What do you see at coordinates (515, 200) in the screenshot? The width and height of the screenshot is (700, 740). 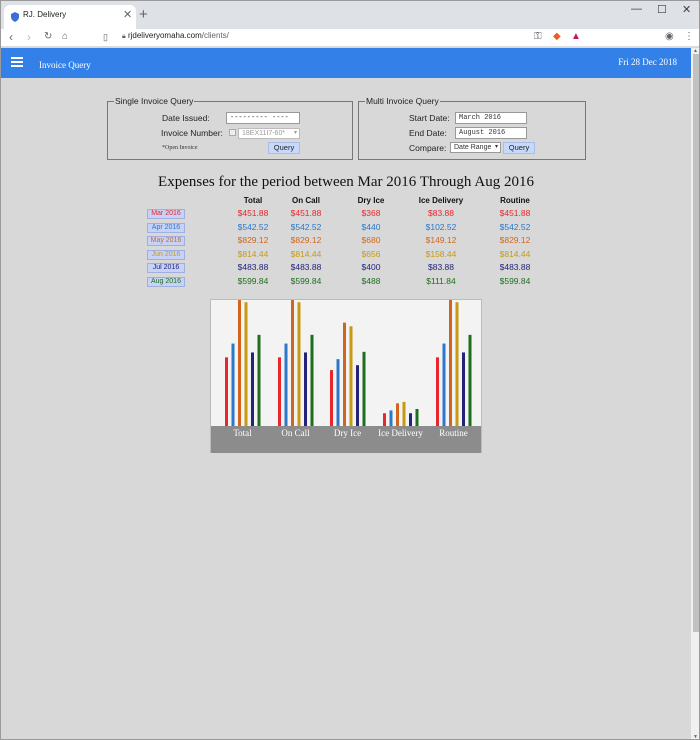 I see `column-header: Routine` at bounding box center [515, 200].